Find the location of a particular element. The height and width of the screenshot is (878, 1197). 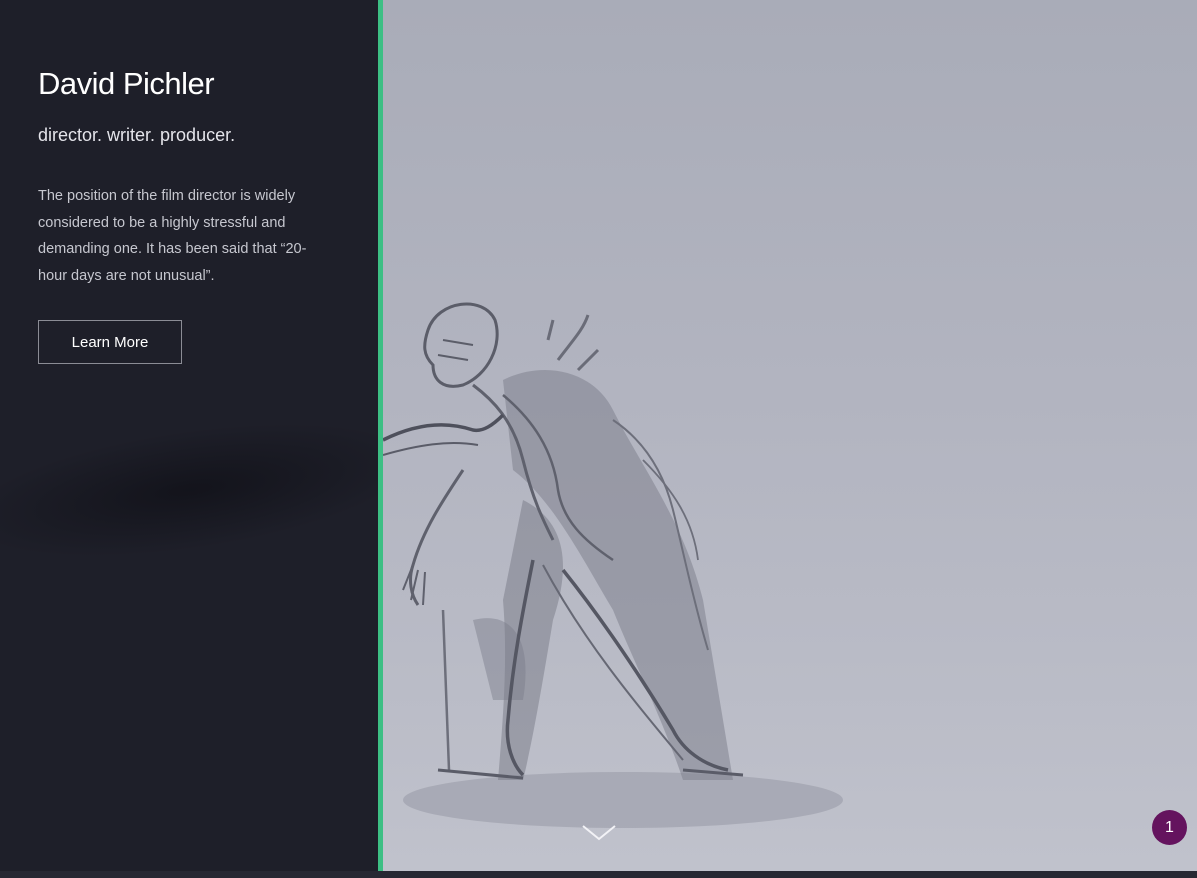

site-title: David Pichler is located at coordinates (126, 83).